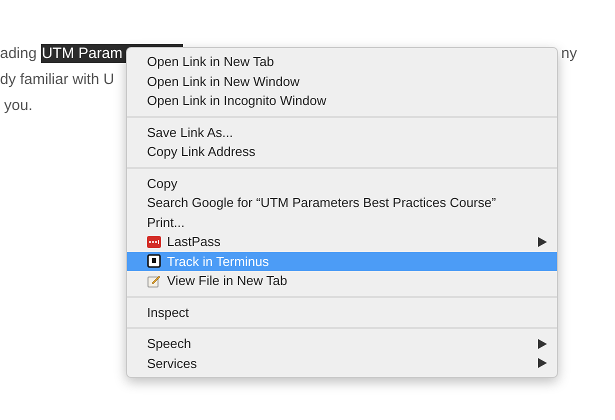 This screenshot has height=420, width=615. Describe the element at coordinates (342, 81) in the screenshot. I see `menu-item: Open Link in New Window` at that location.